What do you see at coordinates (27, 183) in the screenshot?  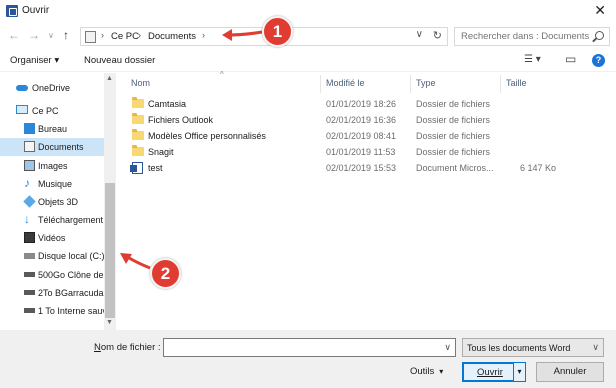 I see `music-icon: ♪` at bounding box center [27, 183].